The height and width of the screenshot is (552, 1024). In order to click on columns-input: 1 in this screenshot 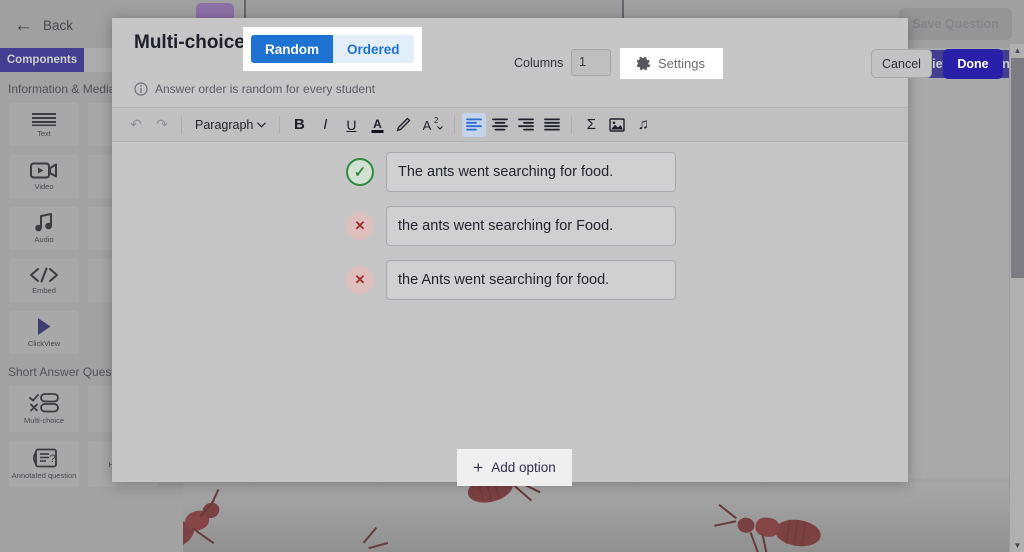, I will do `click(591, 62)`.